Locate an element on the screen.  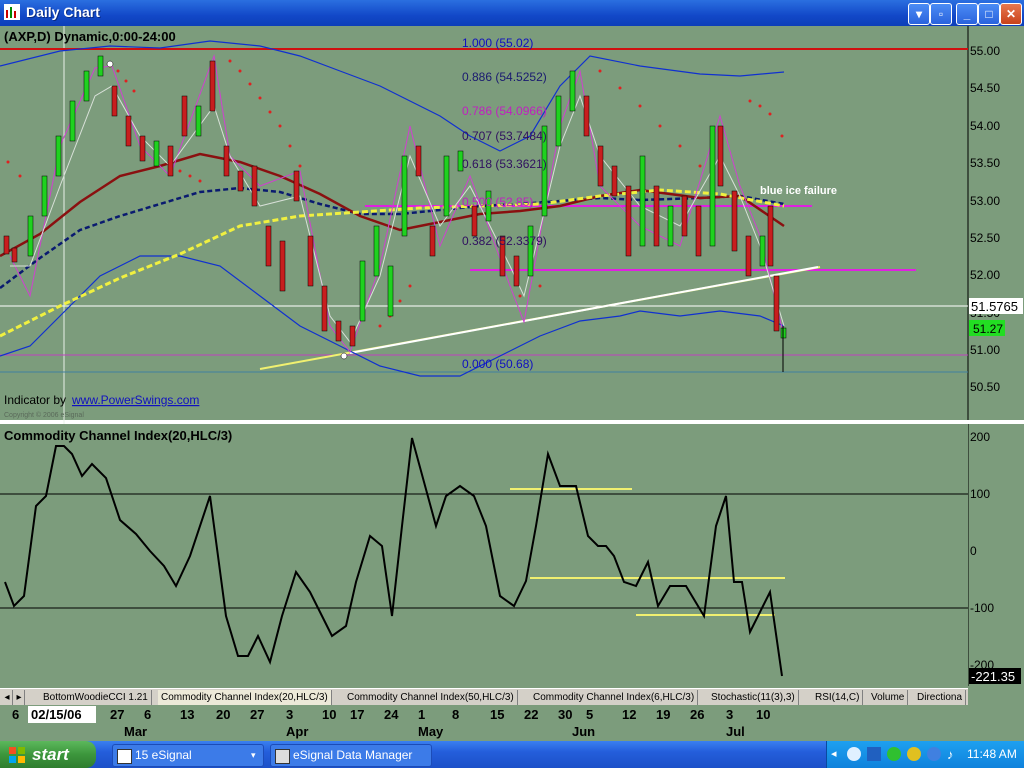
price-tick: 53.00 is located at coordinates (985, 201).